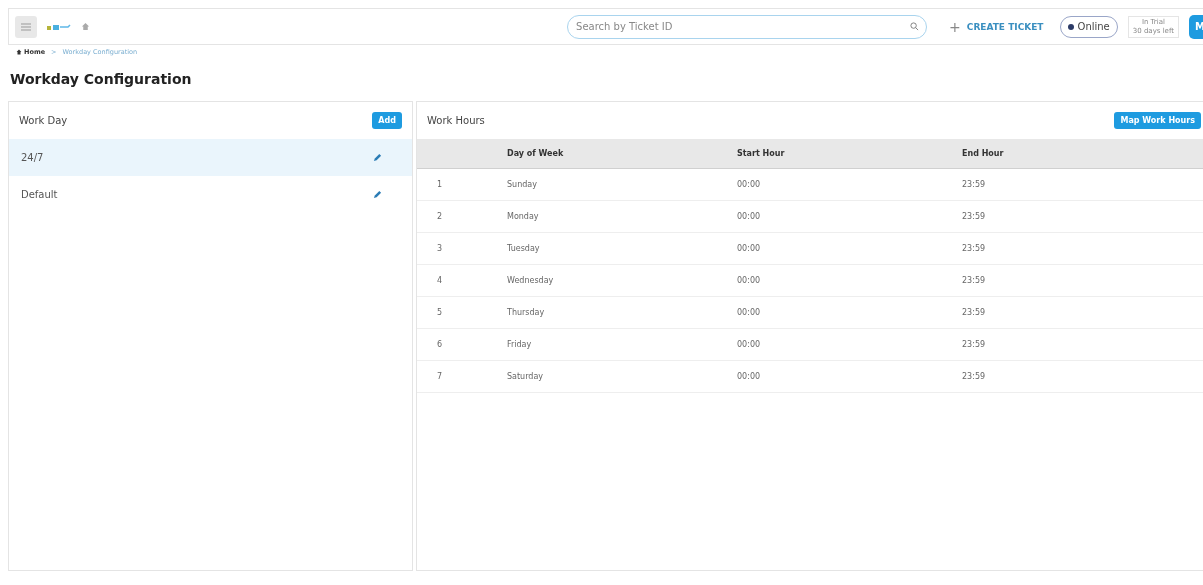 The image size is (1203, 585). Describe the element at coordinates (210, 157) in the screenshot. I see `work-day-item: 24/7` at that location.